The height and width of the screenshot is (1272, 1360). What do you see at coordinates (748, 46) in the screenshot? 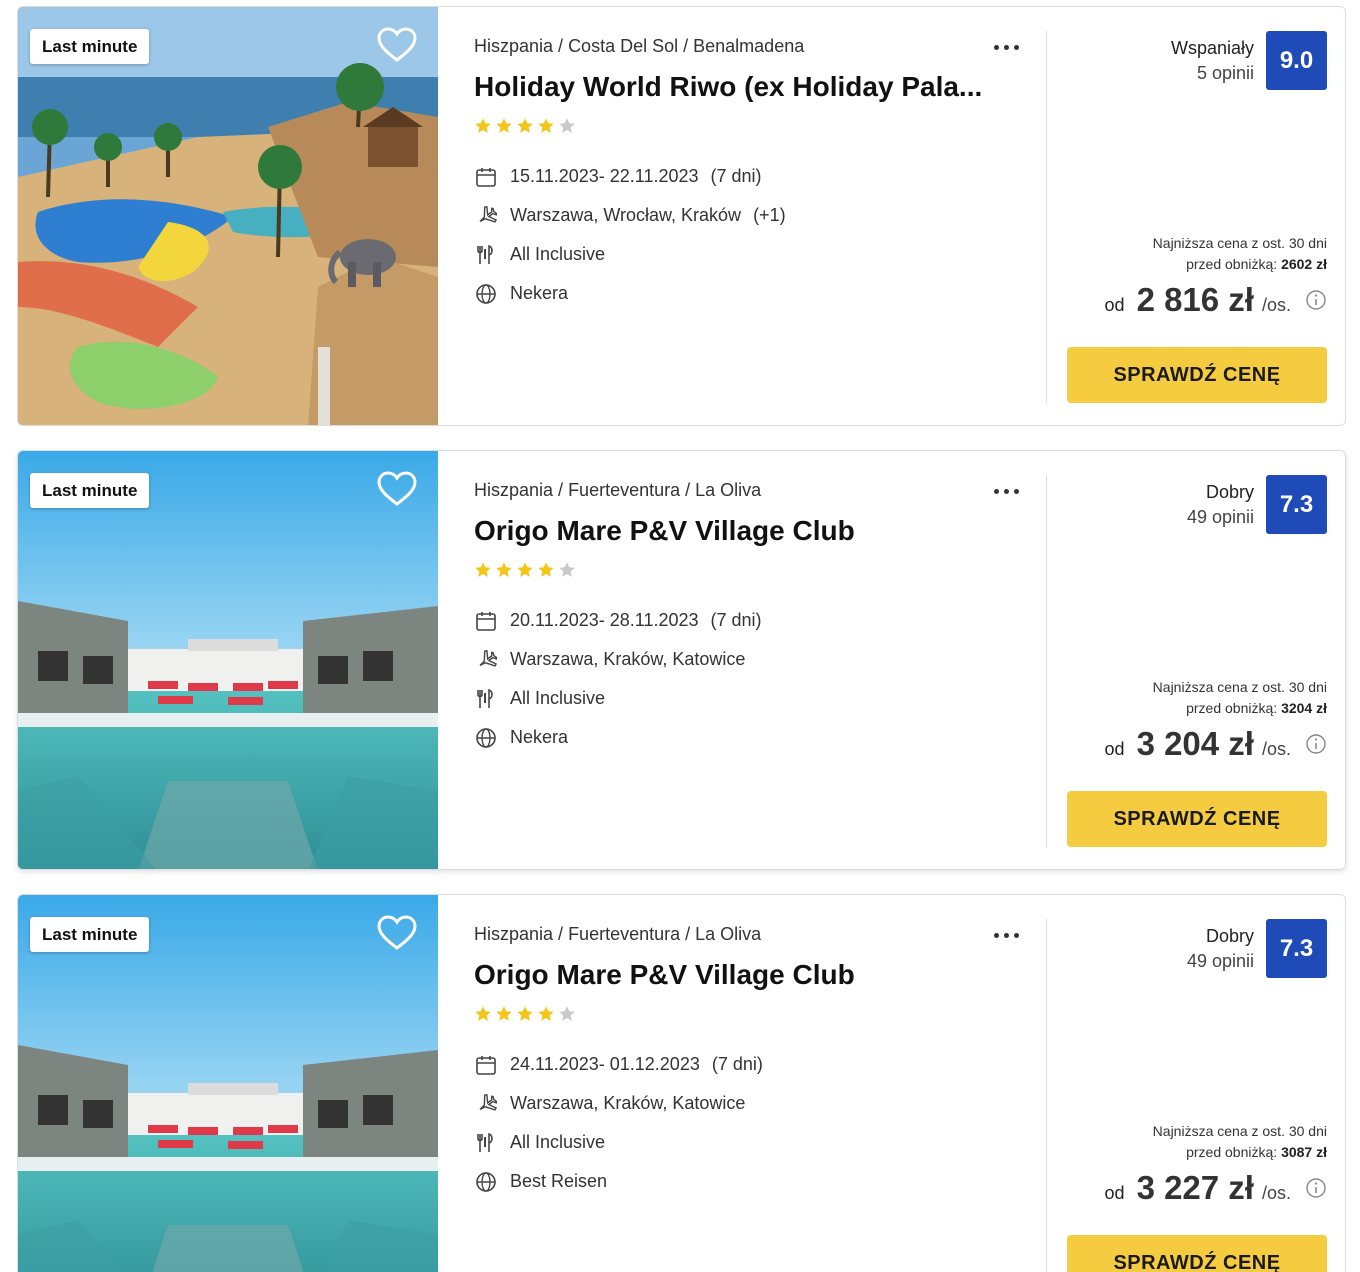
I see `breadcrumb-city: Benalmadena` at bounding box center [748, 46].